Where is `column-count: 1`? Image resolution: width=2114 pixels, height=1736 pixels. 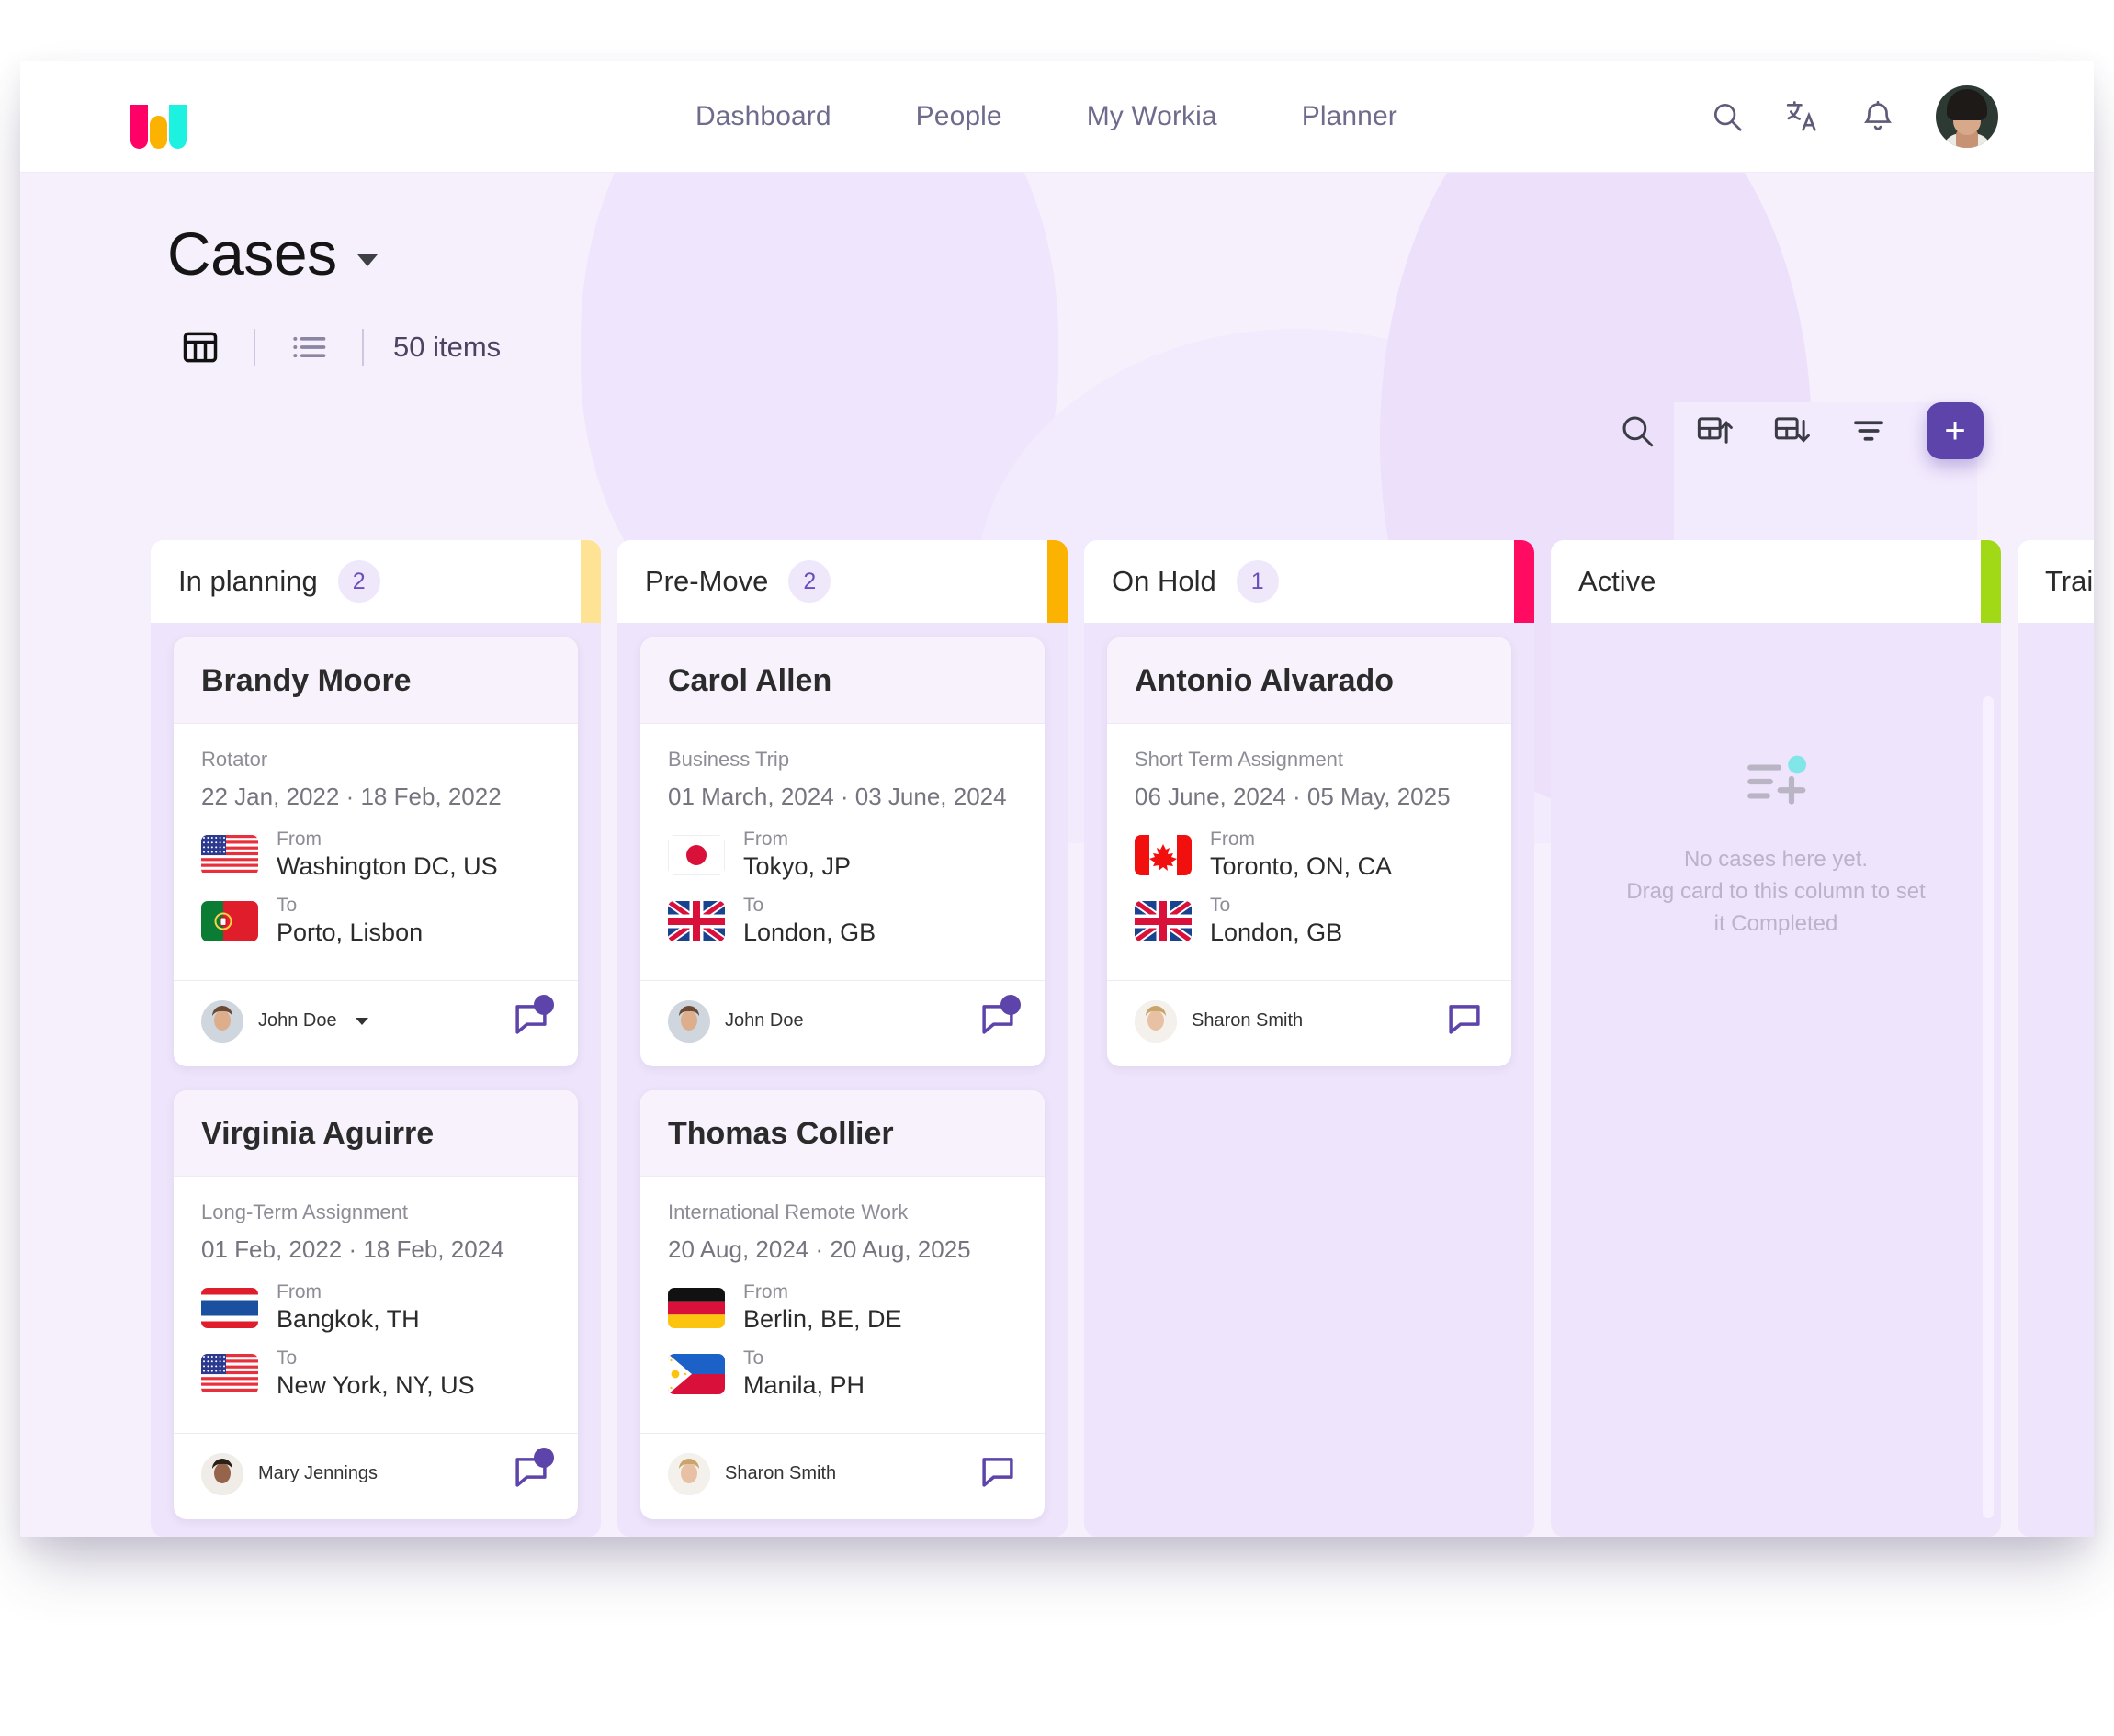
column-count: 1 is located at coordinates (1257, 581).